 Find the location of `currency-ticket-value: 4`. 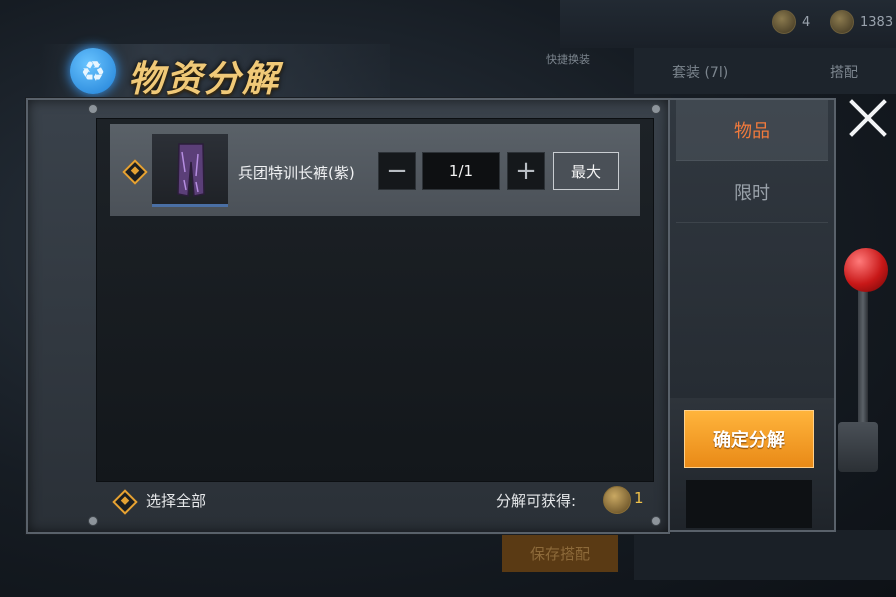

currency-ticket-value: 4 is located at coordinates (806, 22).